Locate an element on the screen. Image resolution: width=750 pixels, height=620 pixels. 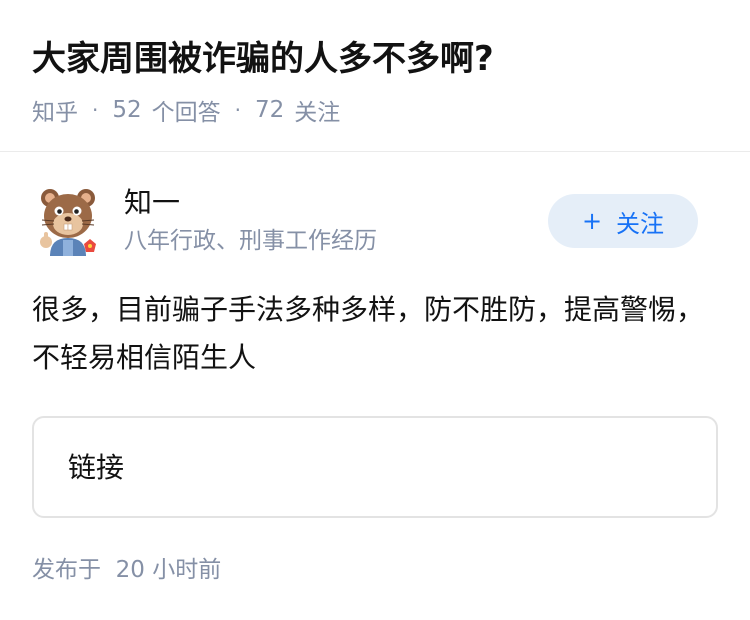
link-card-label: 链接 is located at coordinates (96, 467).